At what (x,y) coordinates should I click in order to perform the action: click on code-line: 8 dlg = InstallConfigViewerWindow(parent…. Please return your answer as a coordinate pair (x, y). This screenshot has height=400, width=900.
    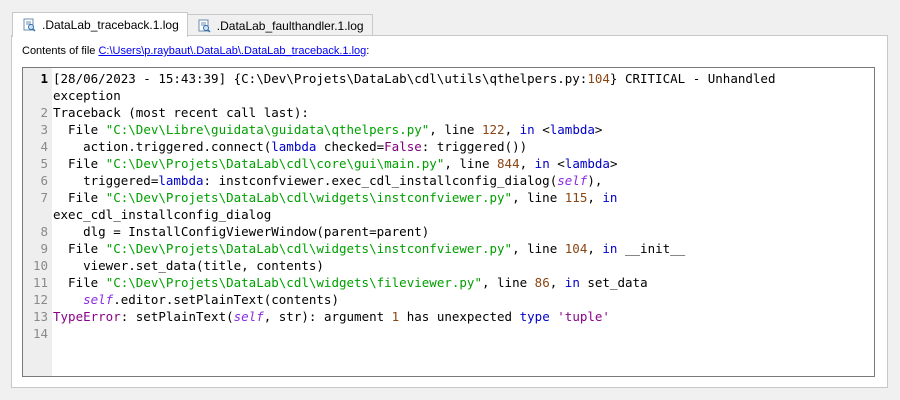
    Looking at the image, I should click on (448, 231).